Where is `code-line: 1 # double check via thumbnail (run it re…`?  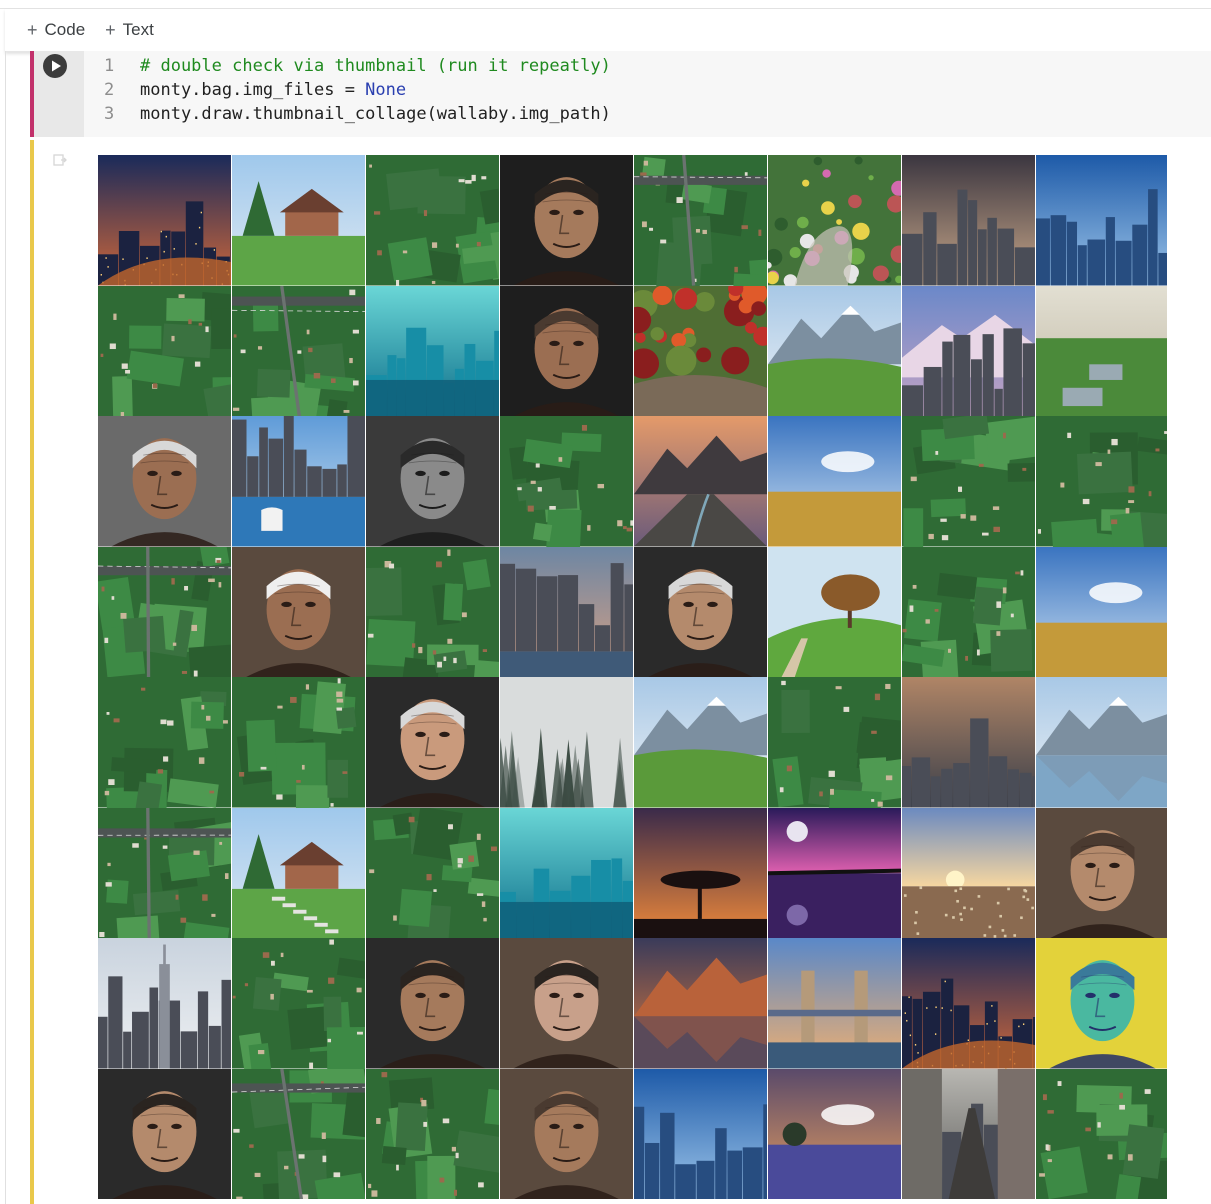 code-line: 1 # double check via thumbnail (run it re… is located at coordinates (351, 66).